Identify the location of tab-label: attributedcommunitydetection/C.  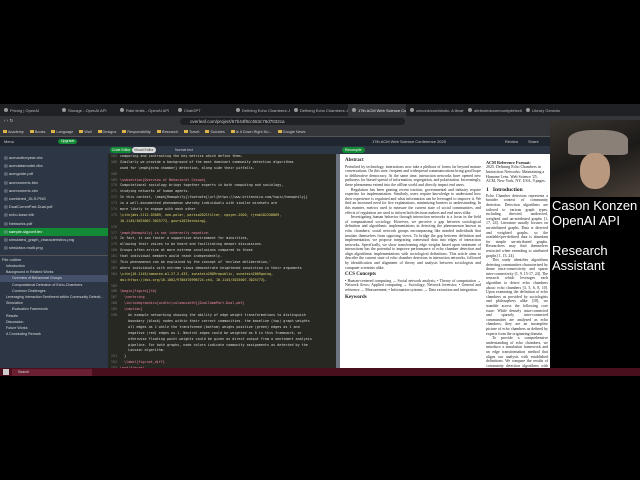
(498, 110).